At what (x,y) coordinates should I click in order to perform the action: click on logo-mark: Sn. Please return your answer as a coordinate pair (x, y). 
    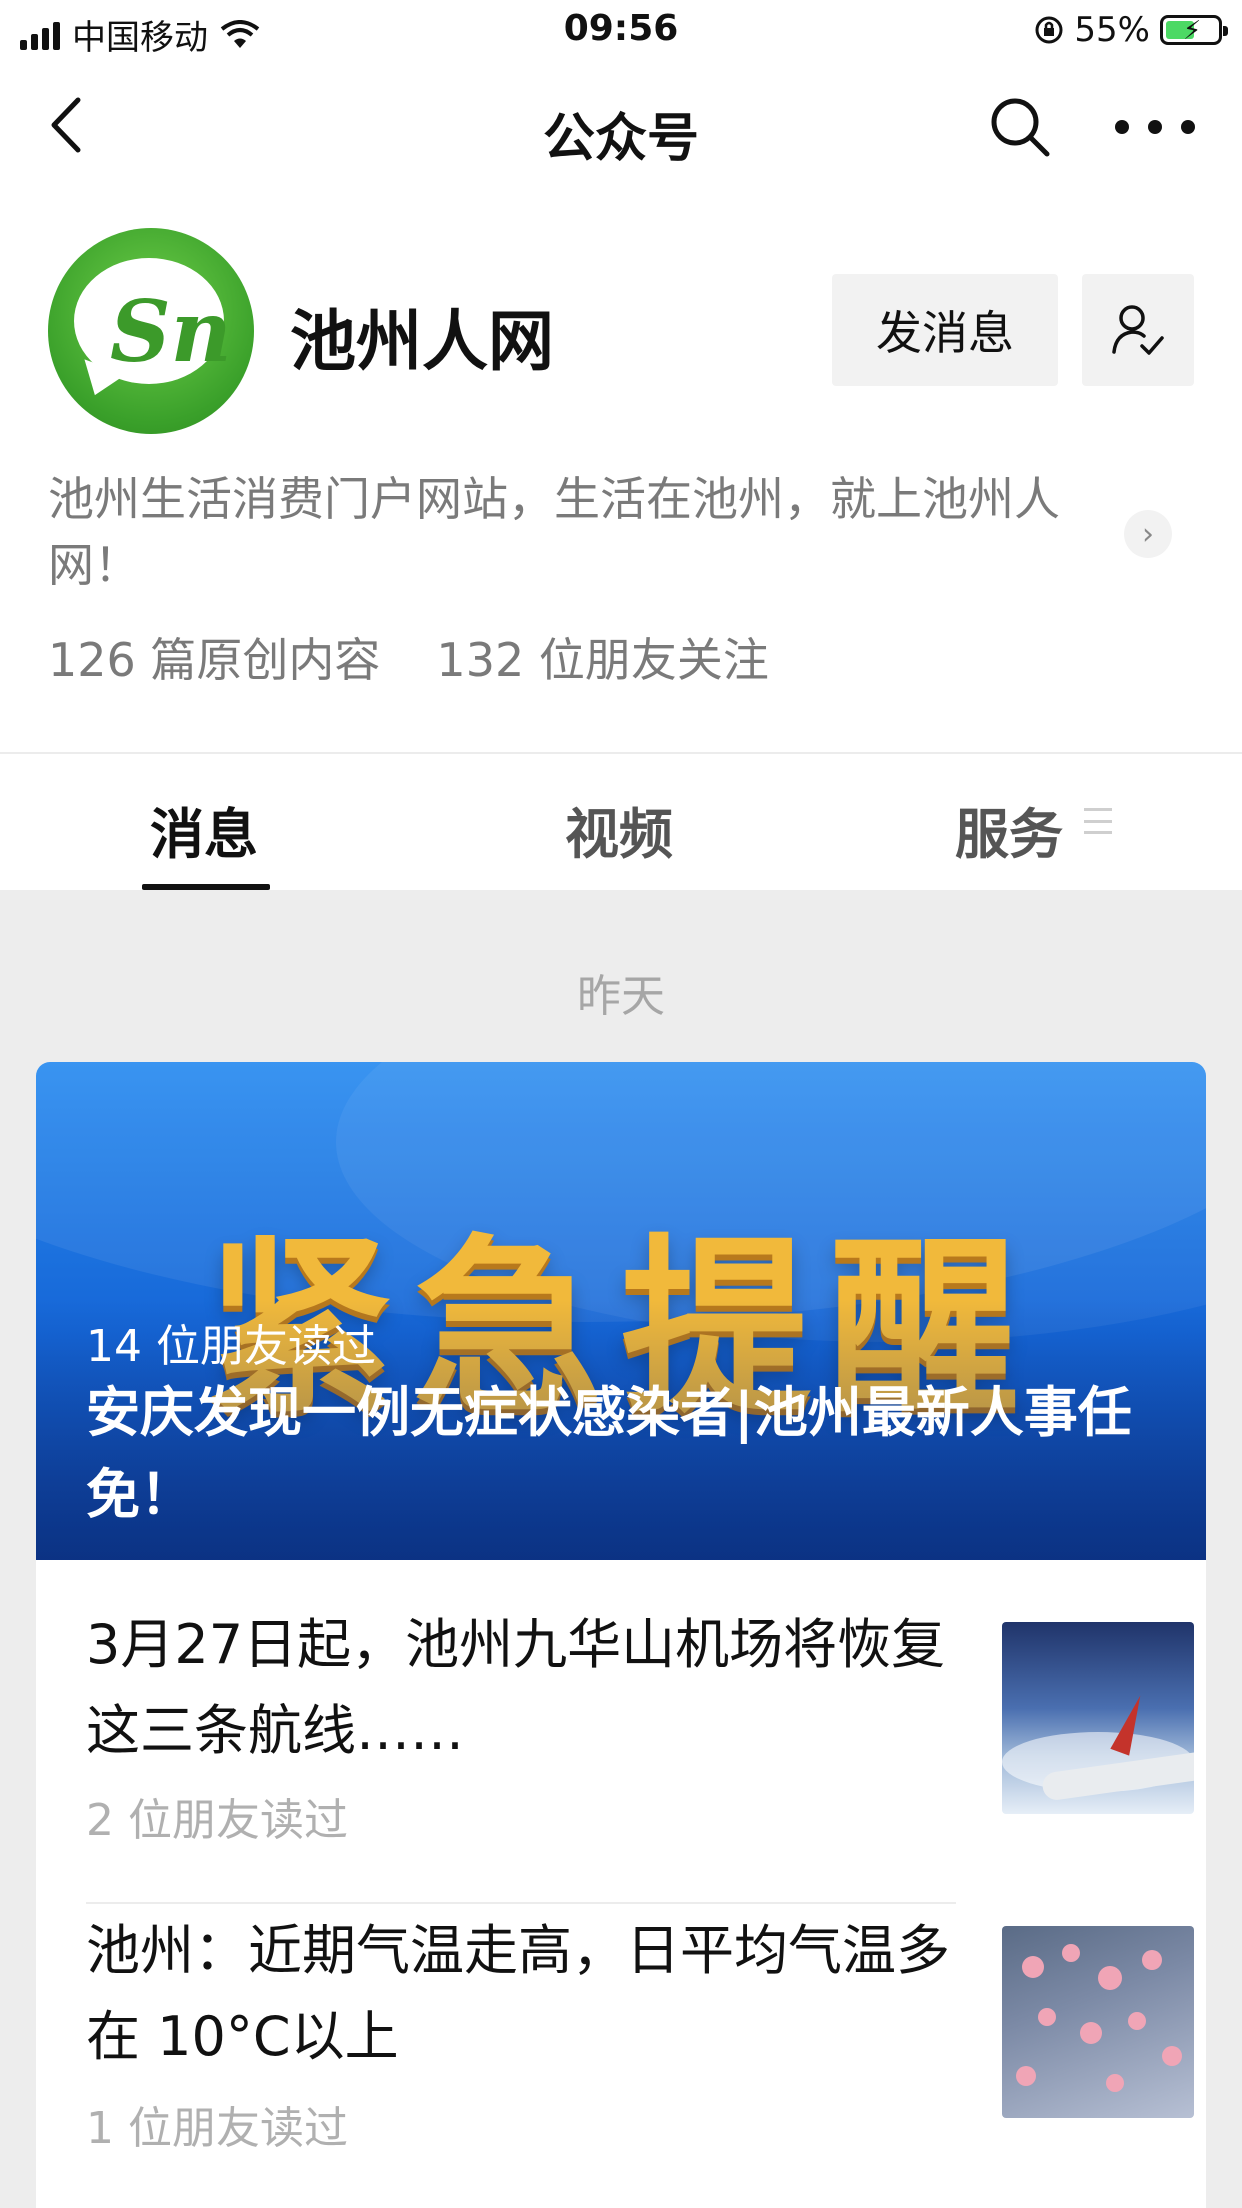
    Looking at the image, I should click on (171, 331).